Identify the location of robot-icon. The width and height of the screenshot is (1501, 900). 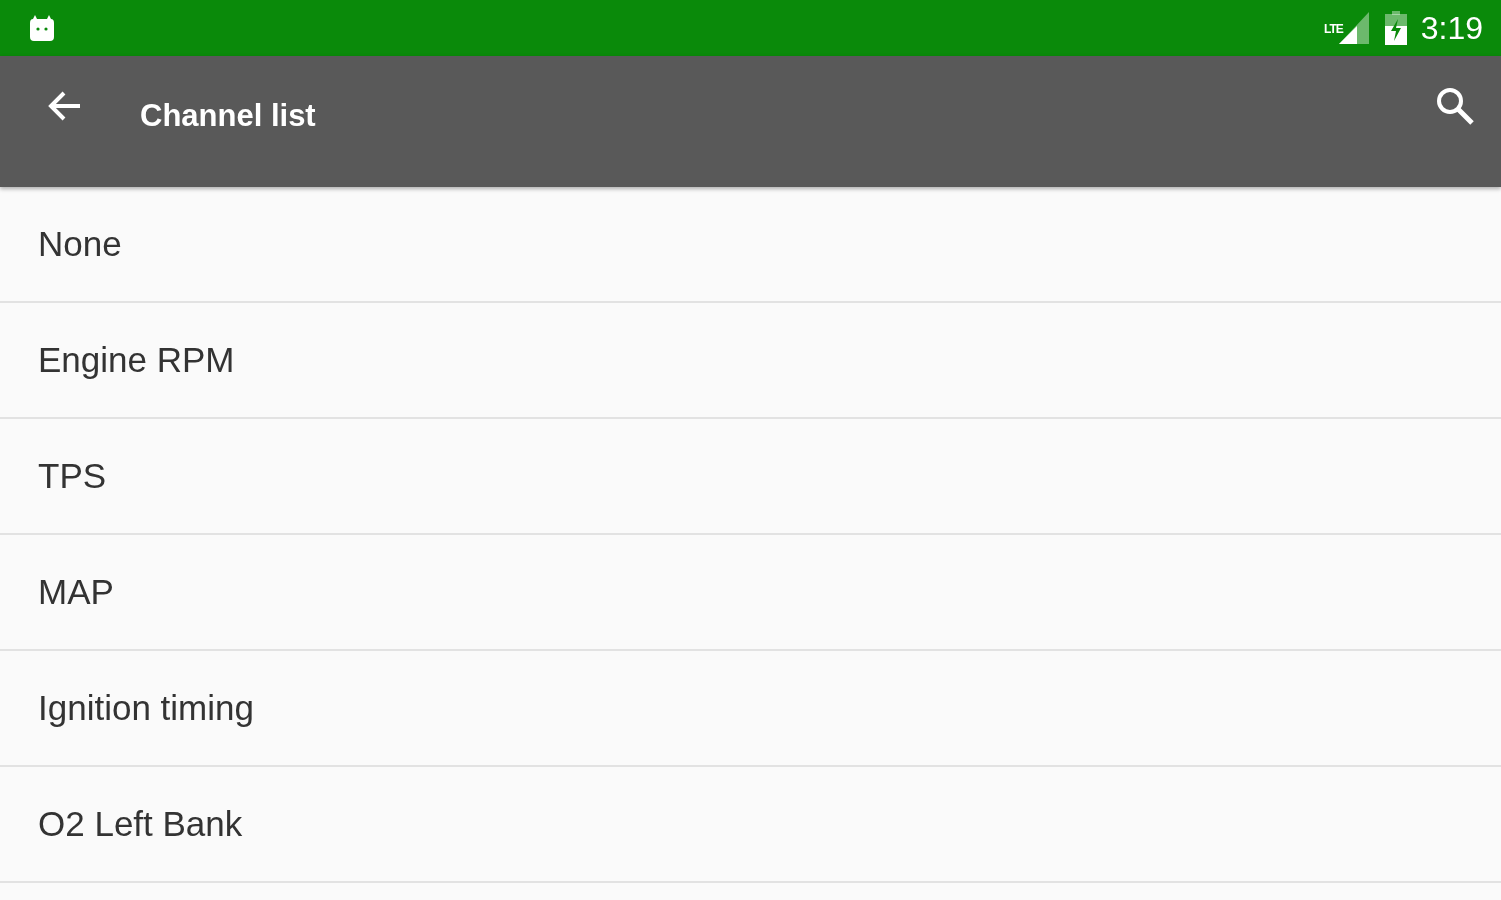
(42, 28).